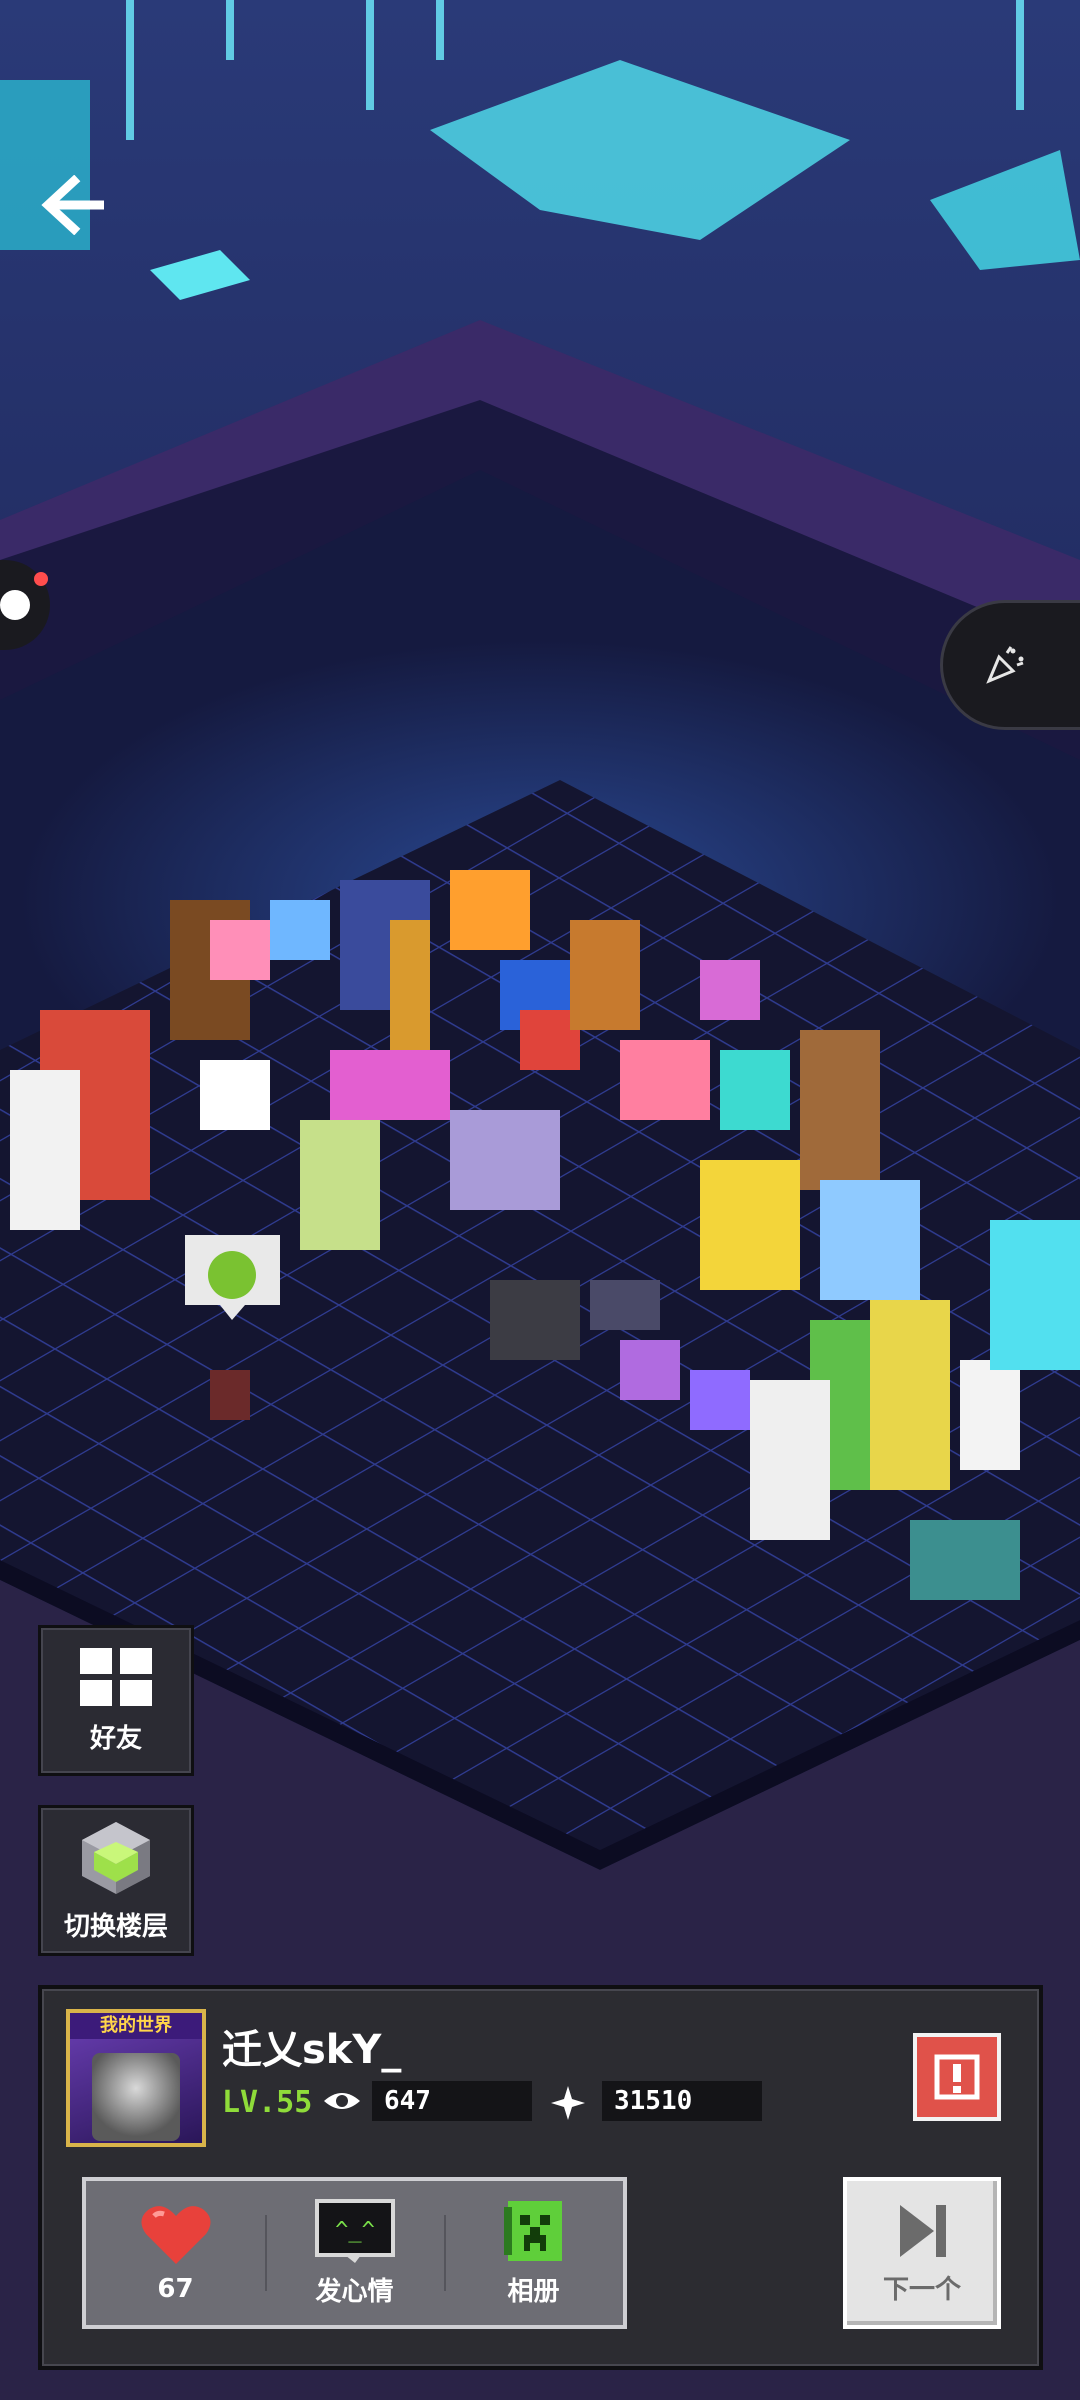 The image size is (1080, 2400). What do you see at coordinates (532, 2230) in the screenshot?
I see `creeper-album-icon` at bounding box center [532, 2230].